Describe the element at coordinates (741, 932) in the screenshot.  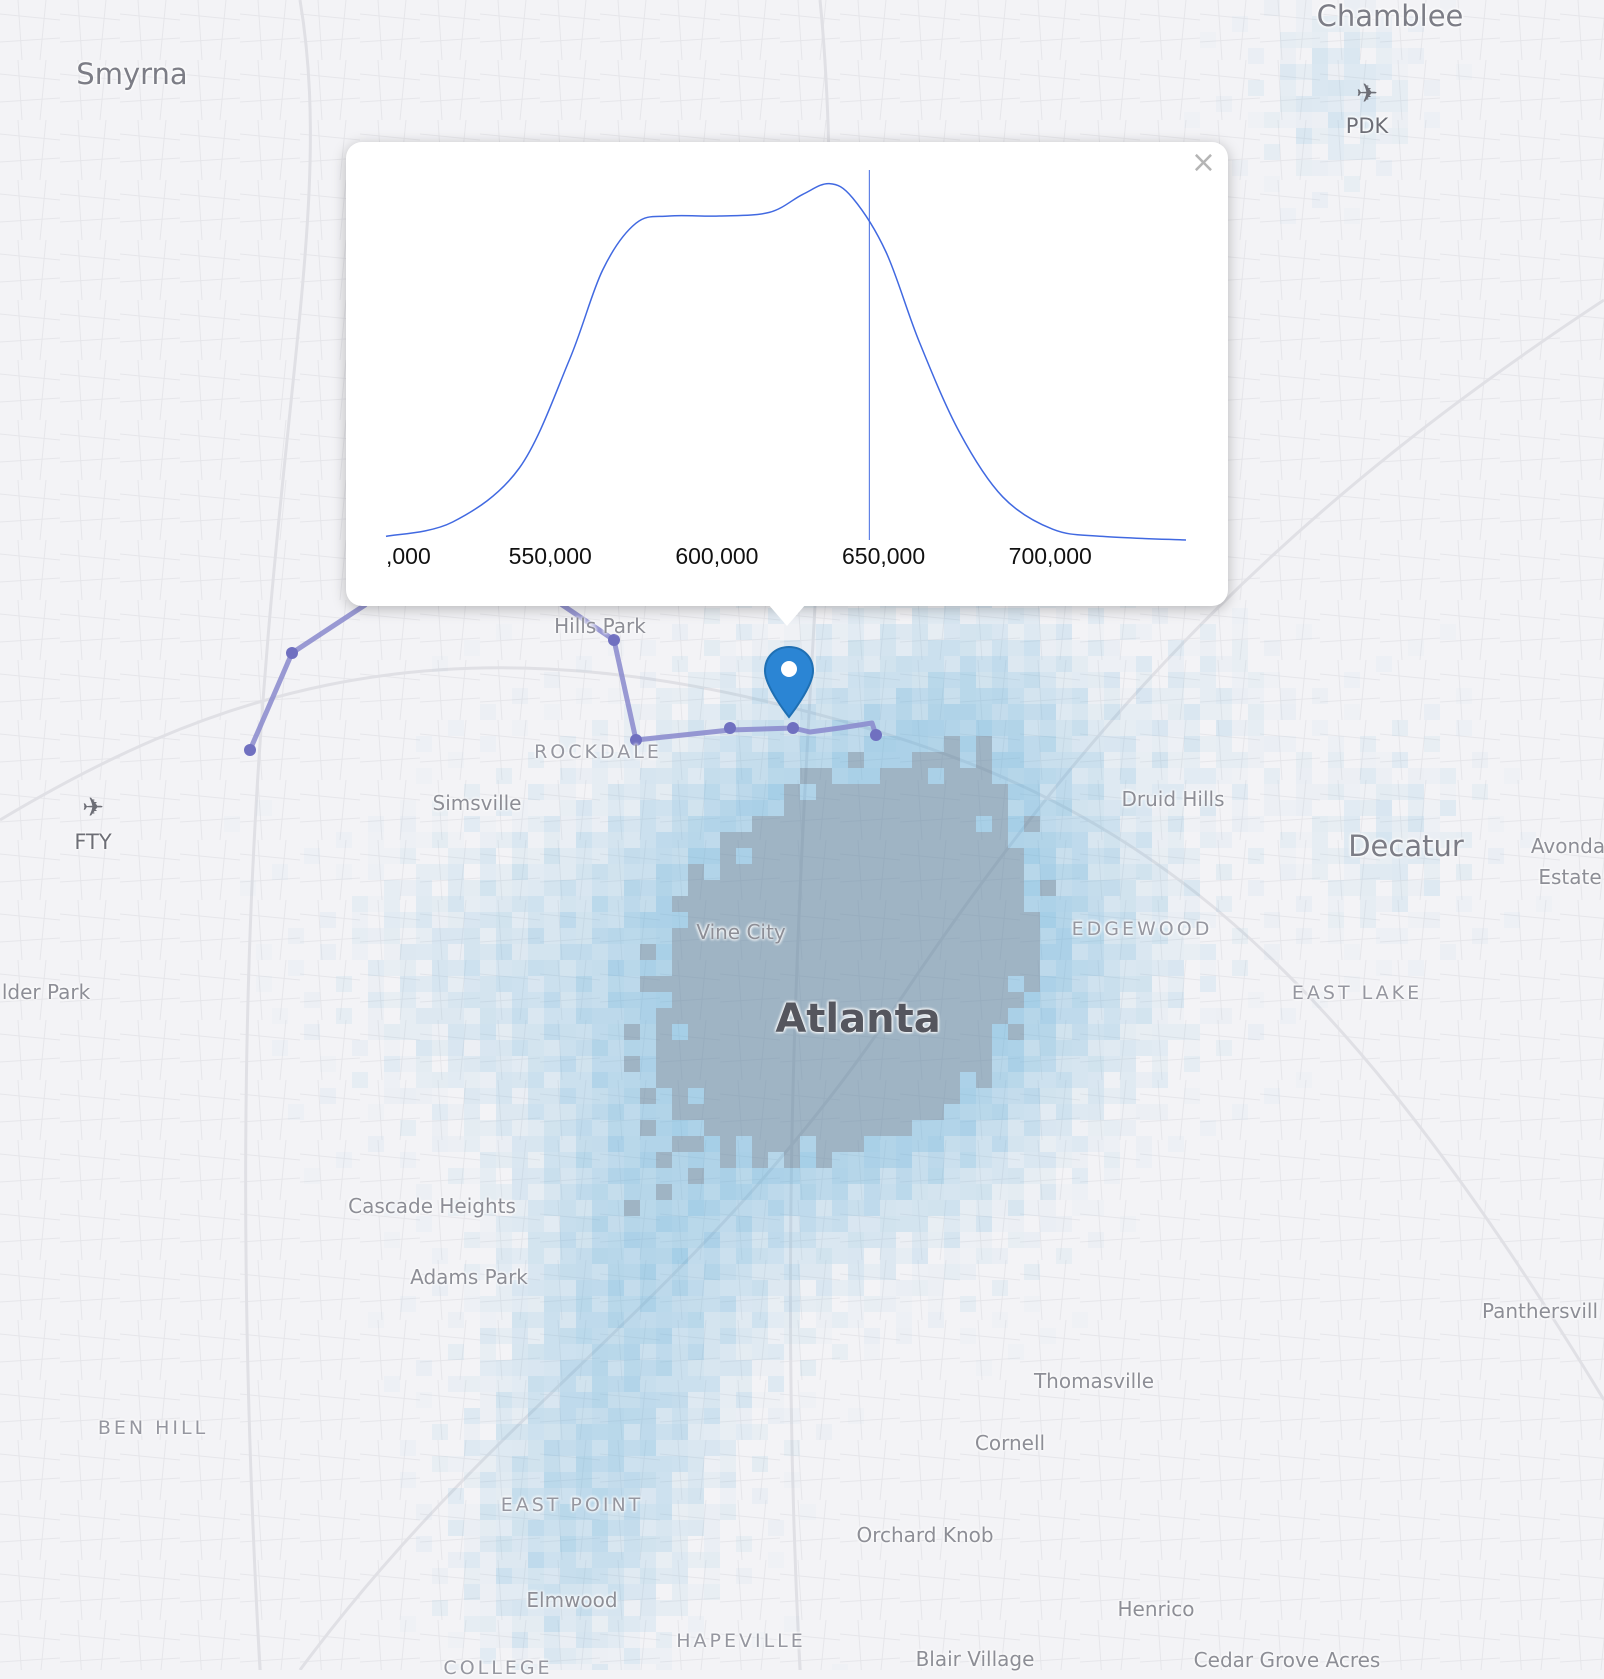
I see `place-label-vine-city: Vine City` at that location.